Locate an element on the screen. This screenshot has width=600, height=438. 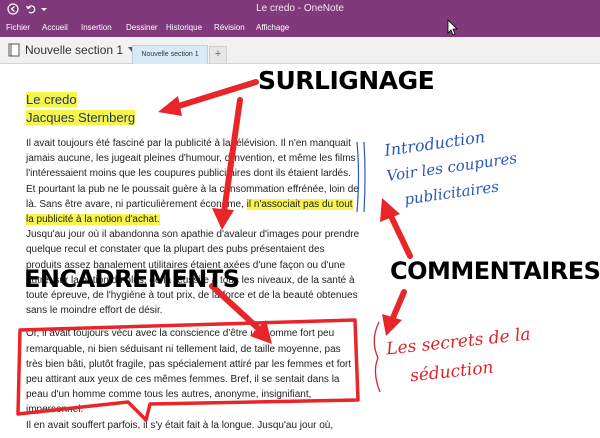
section-picker-label: Nouvelle section 1 is located at coordinates (74, 50).